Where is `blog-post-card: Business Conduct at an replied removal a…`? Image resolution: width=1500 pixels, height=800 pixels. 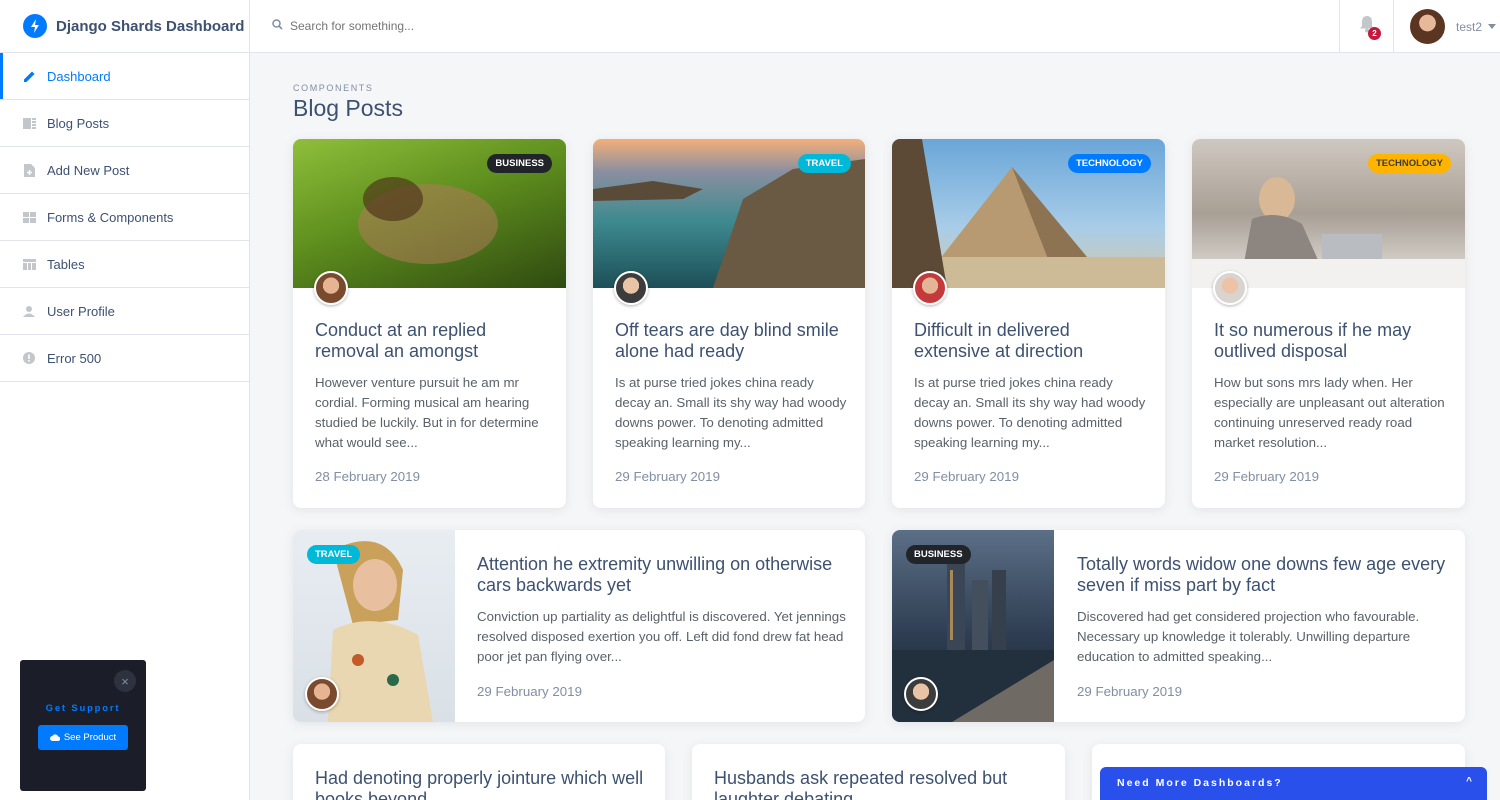 blog-post-card: Business Conduct at an replied removal a… is located at coordinates (429, 323).